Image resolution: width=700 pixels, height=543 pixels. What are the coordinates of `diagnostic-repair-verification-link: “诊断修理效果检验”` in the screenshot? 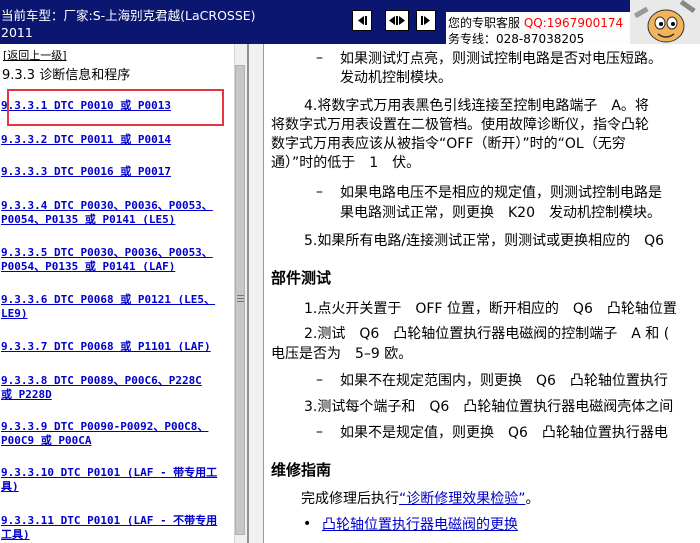 It's located at (462, 499).